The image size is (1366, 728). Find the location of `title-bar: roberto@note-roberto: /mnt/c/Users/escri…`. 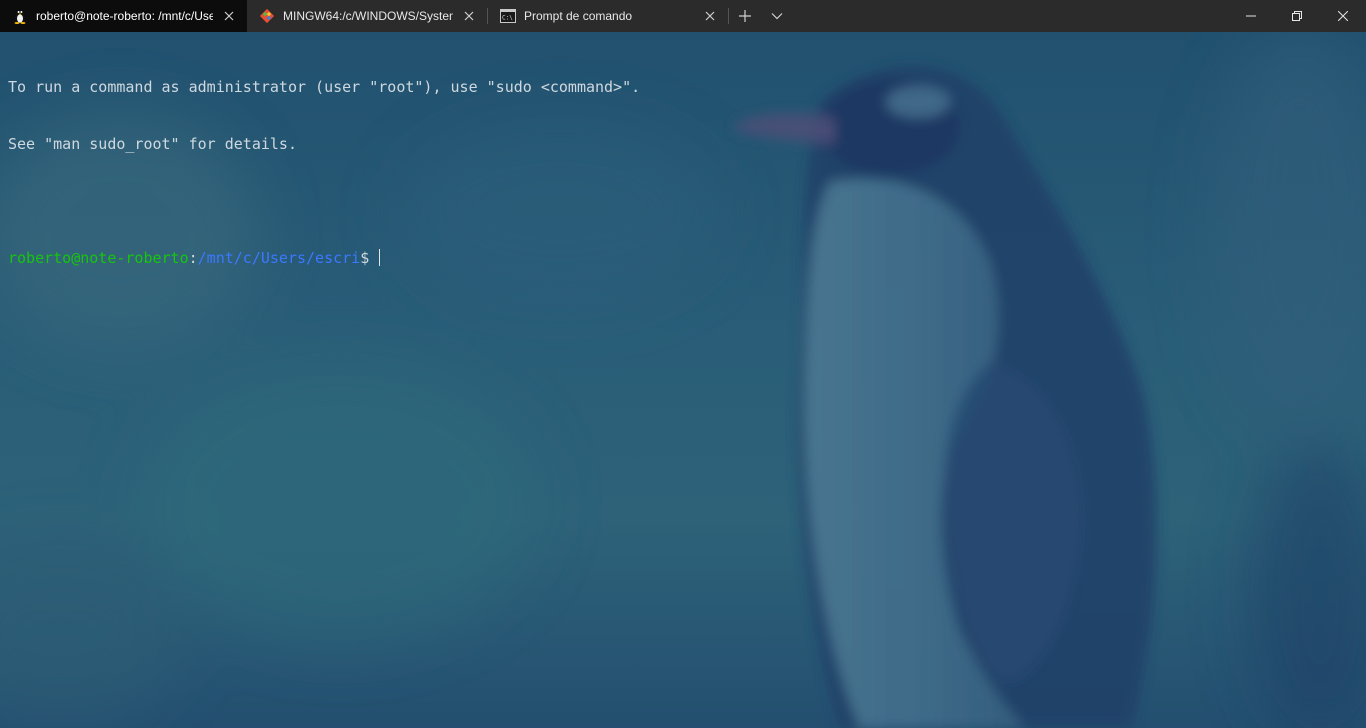

title-bar: roberto@note-roberto: /mnt/c/Users/escri… is located at coordinates (683, 16).